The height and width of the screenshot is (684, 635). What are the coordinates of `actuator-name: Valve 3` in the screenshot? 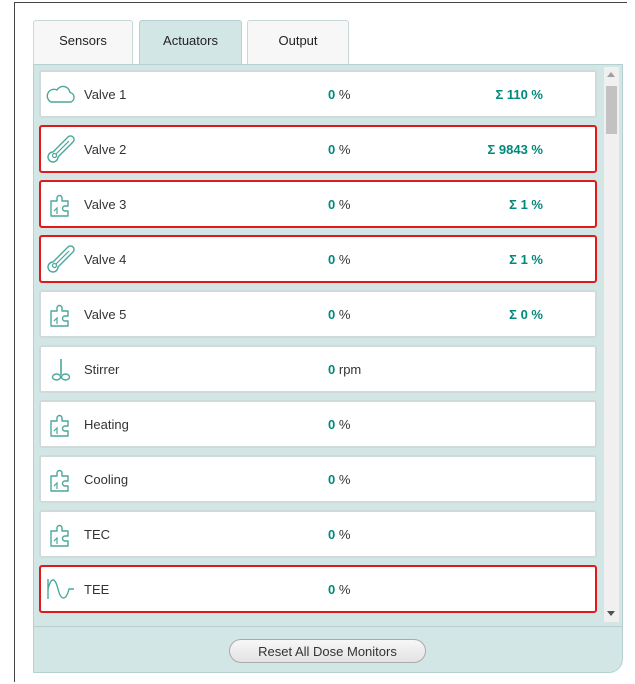 It's located at (105, 204).